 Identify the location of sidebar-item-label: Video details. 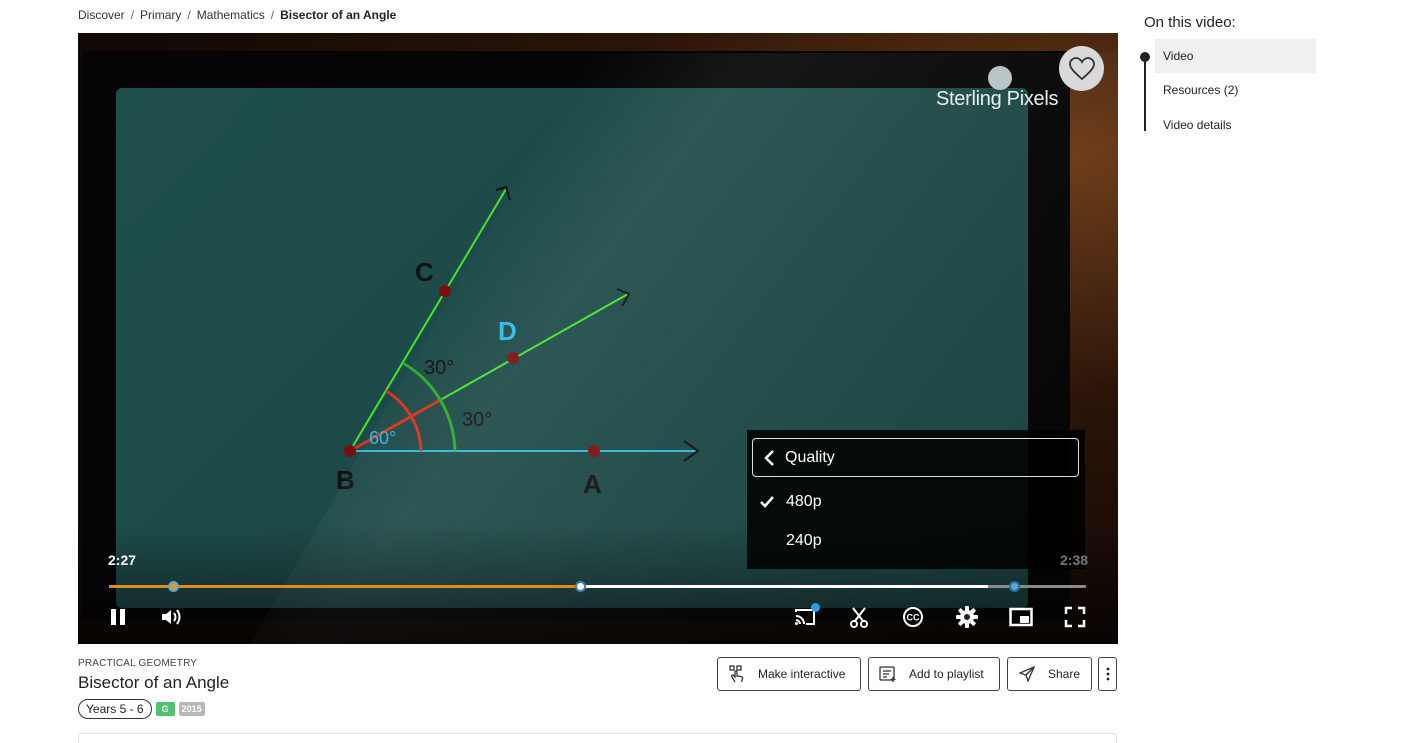
(1197, 125).